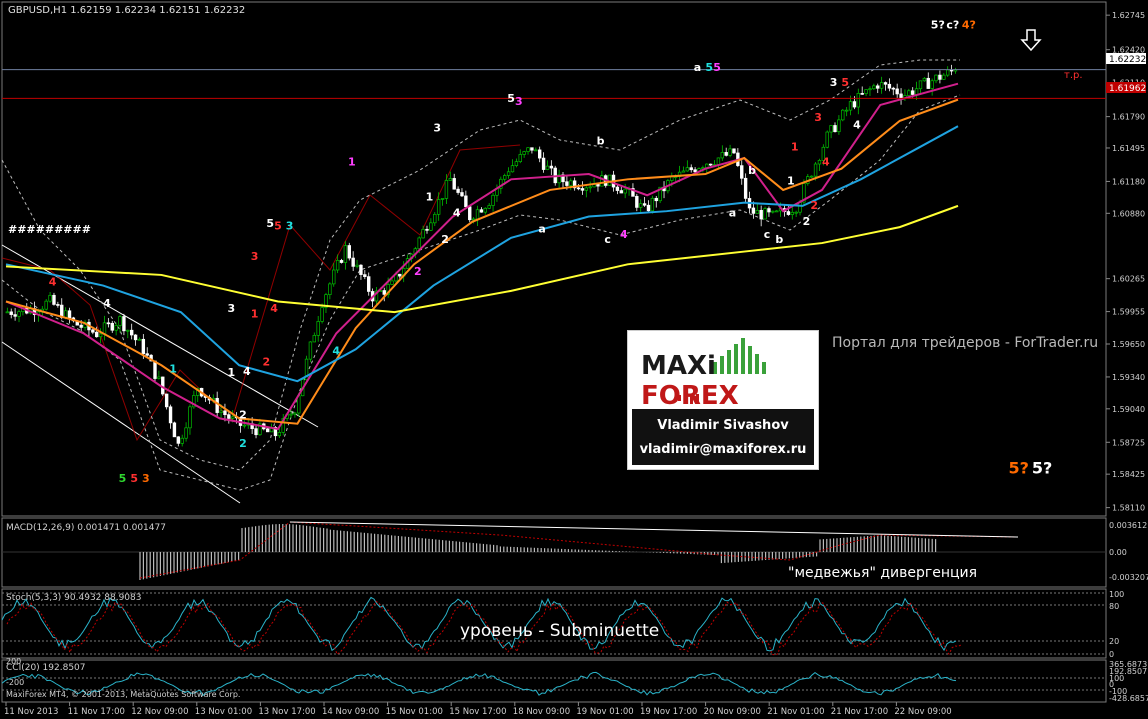  What do you see at coordinates (654, 529) in the screenshot?
I see `macd-divergence-line` at bounding box center [654, 529].